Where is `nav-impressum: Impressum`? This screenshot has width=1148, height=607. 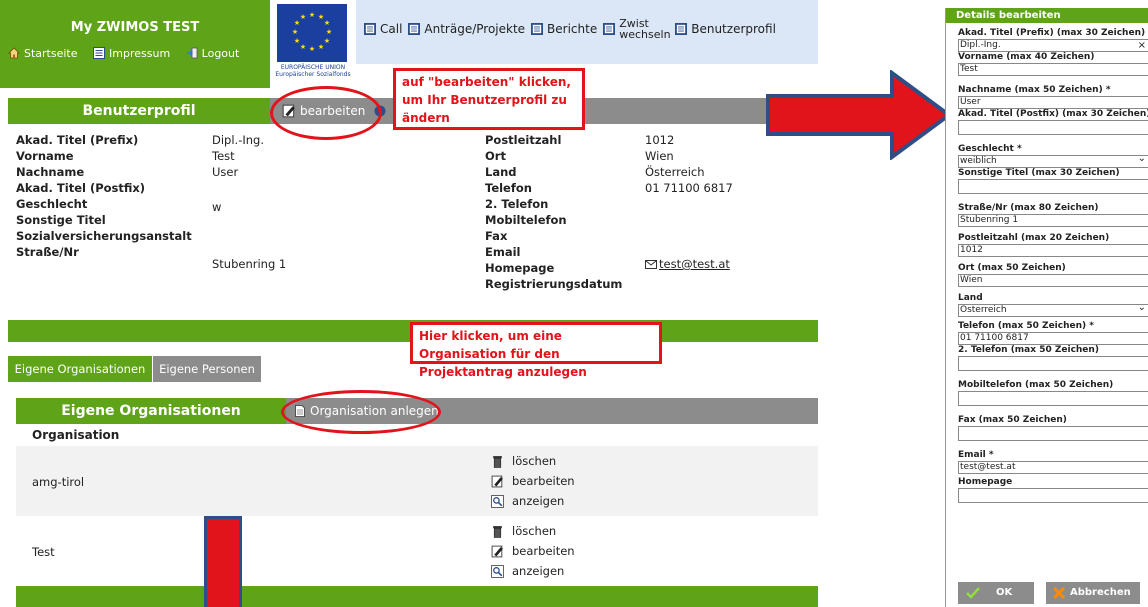
nav-impressum: Impressum is located at coordinates (136, 53).